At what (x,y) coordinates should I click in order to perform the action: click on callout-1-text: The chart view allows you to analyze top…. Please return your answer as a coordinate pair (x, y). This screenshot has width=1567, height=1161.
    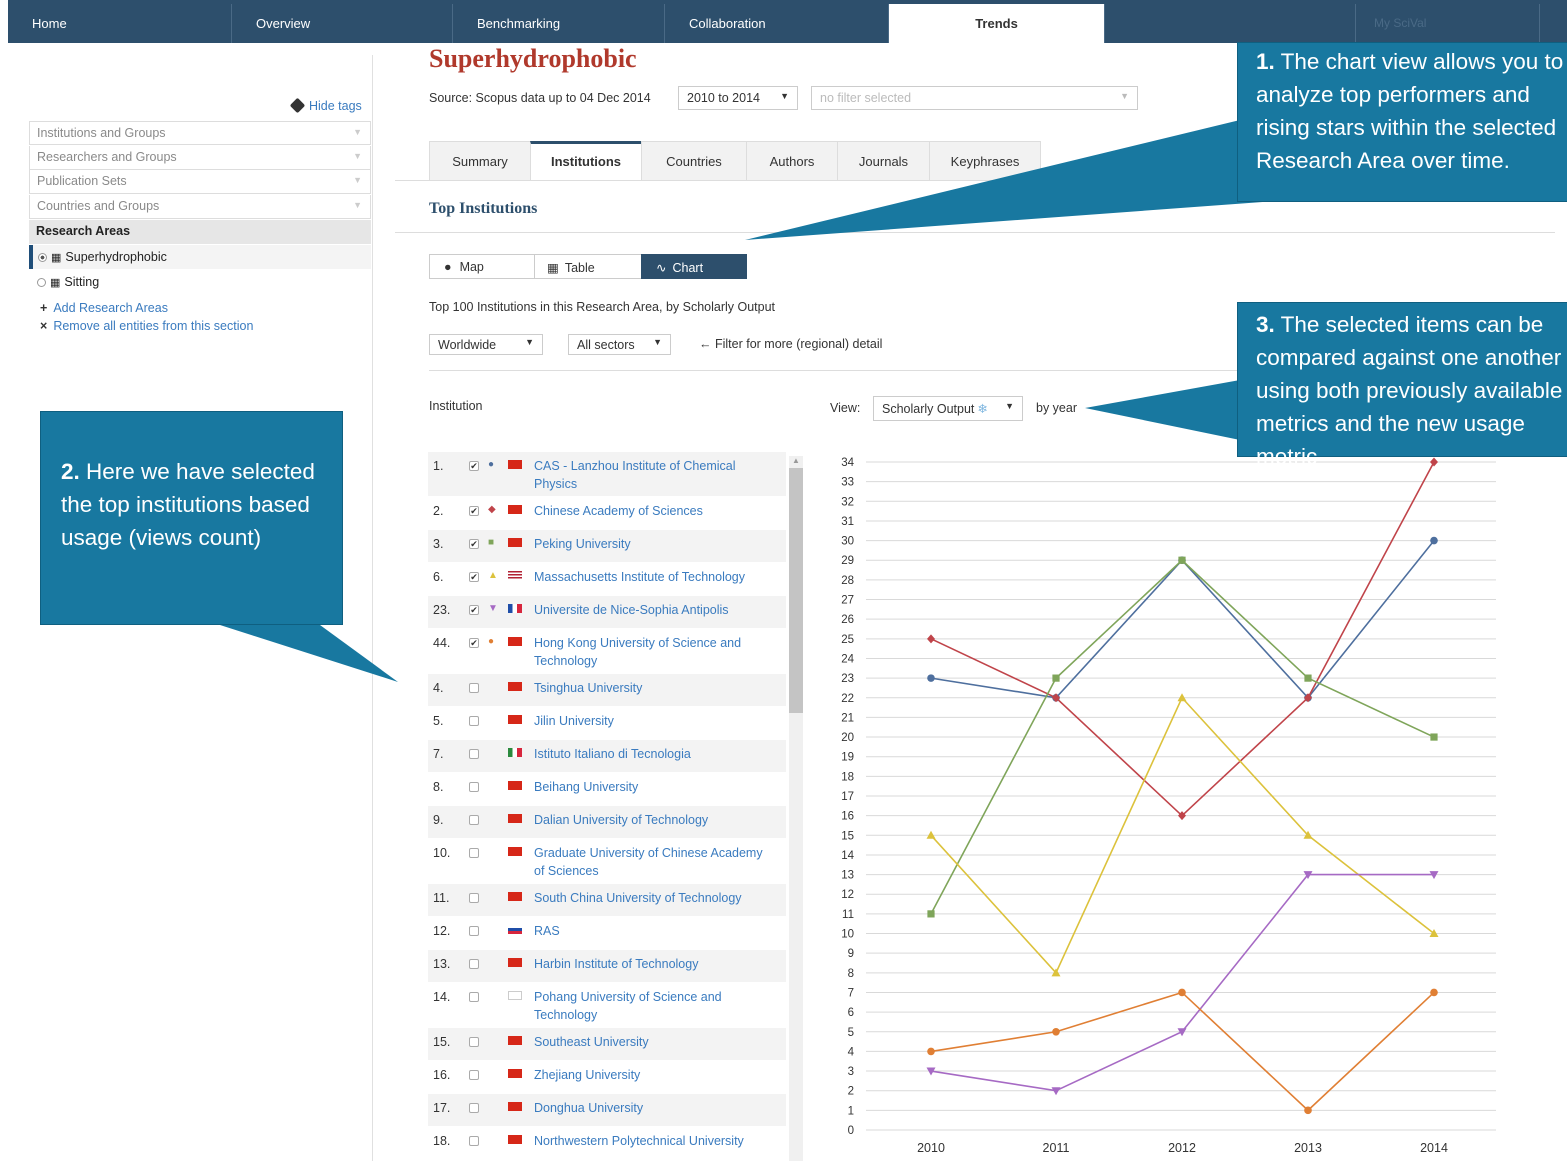
    Looking at the image, I should click on (1410, 111).